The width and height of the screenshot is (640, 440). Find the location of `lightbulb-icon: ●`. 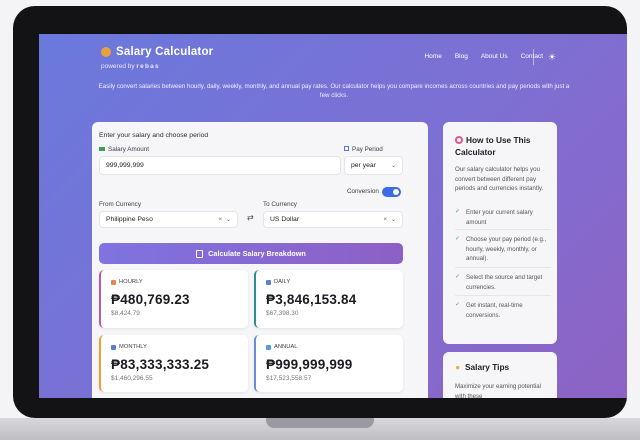

lightbulb-icon: ● is located at coordinates (458, 367).